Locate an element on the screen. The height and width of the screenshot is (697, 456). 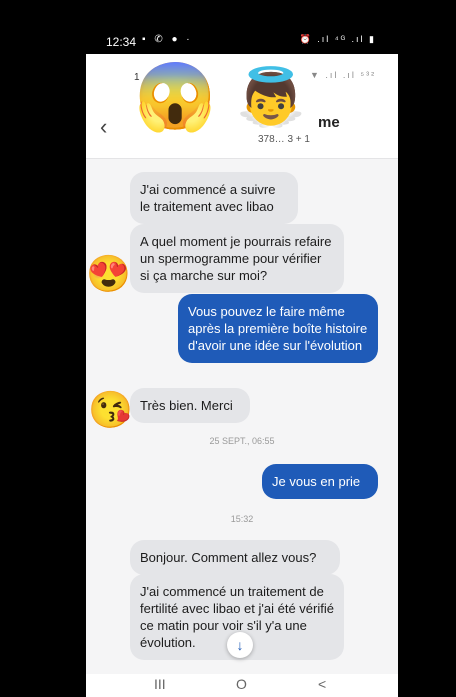
recents-button: III is located at coordinates (160, 684).